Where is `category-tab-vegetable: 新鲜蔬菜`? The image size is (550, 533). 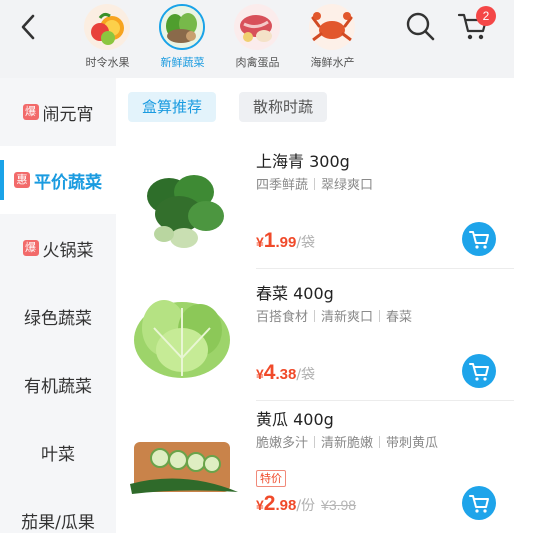 category-tab-vegetable: 新鲜蔬菜 is located at coordinates (182, 37).